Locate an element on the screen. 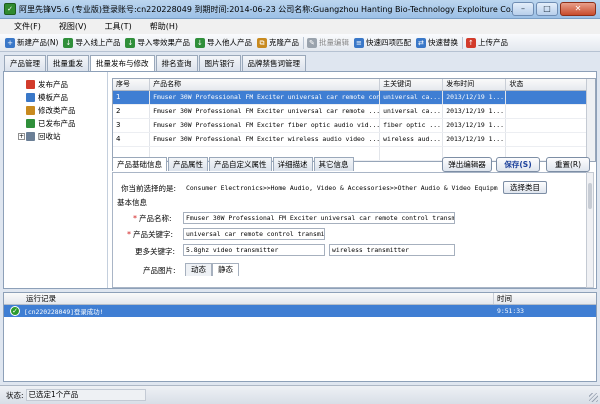 The width and height of the screenshot is (600, 404). empty-cell is located at coordinates (411, 153).